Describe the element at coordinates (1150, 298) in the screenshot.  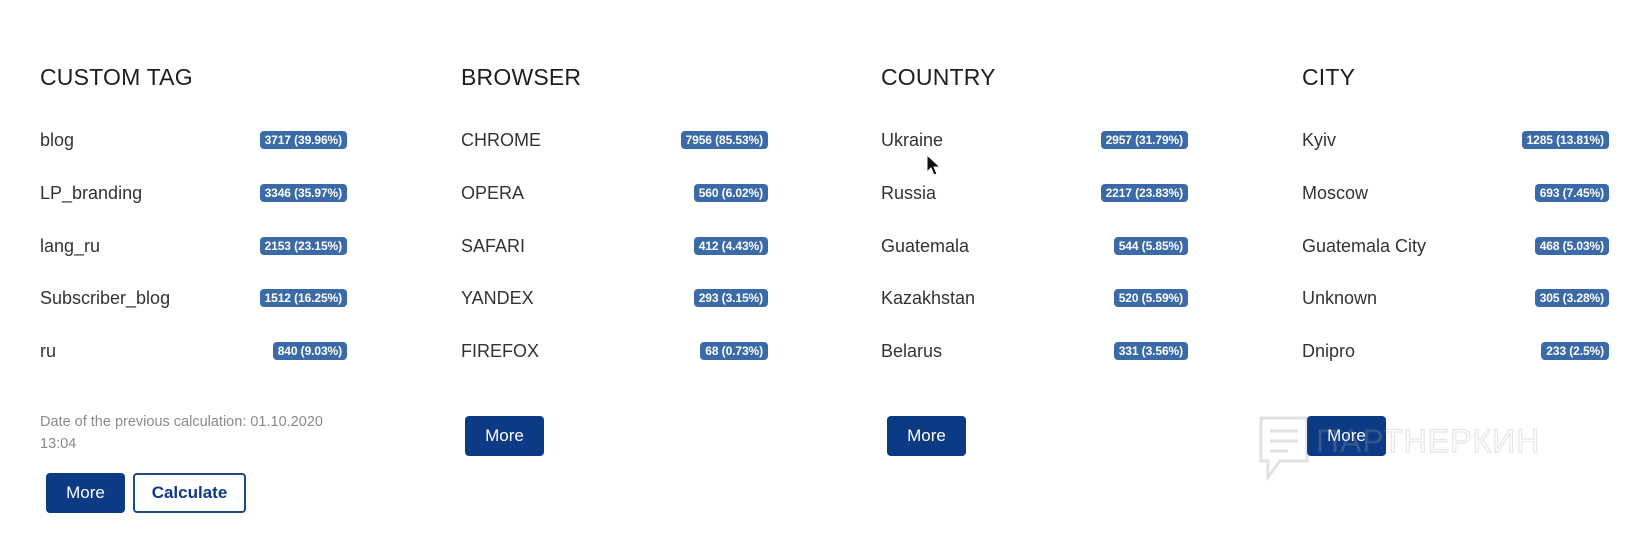
I see `count-badge: 520 (5.59%)` at that location.